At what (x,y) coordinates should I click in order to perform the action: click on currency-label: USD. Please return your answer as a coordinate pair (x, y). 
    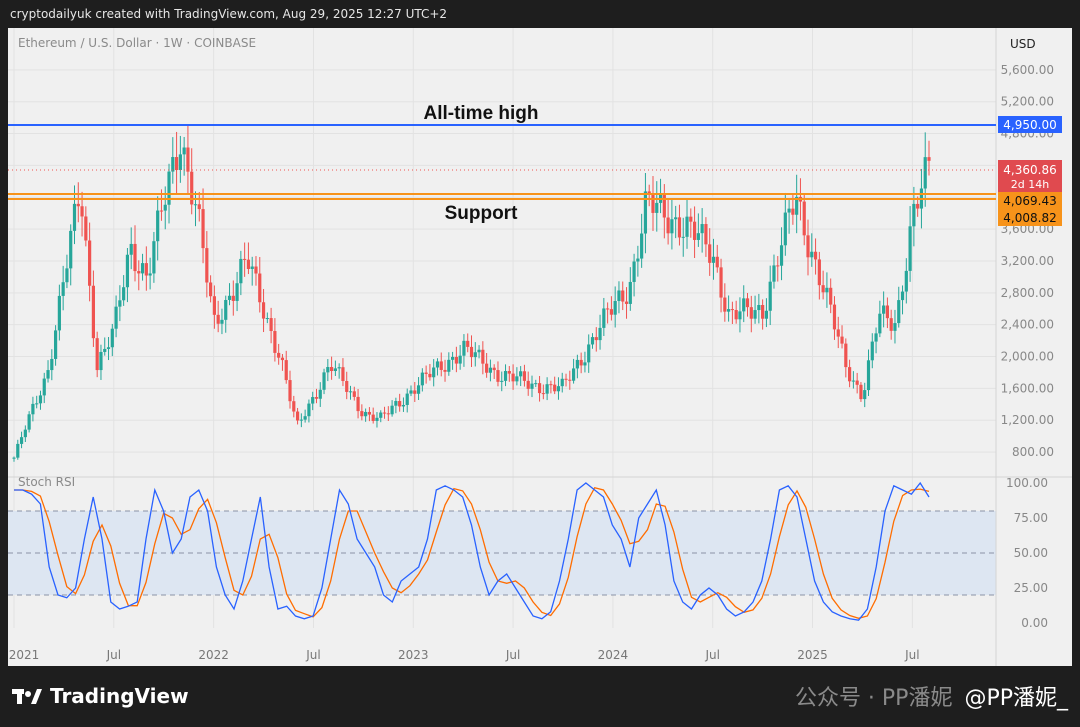
    Looking at the image, I should click on (1023, 44).